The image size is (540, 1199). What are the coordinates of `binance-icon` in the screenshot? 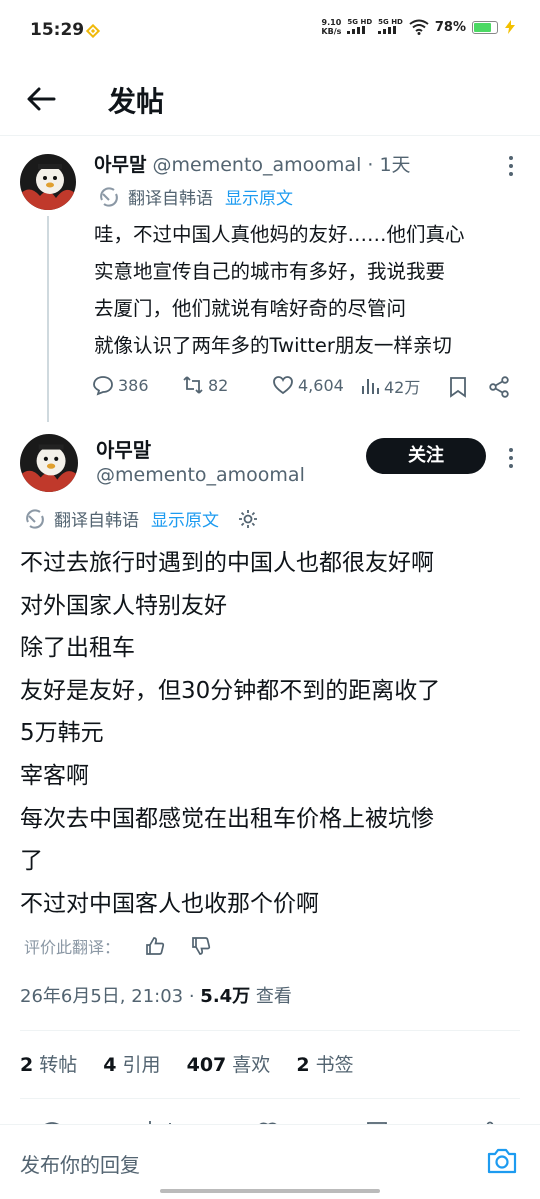 It's located at (93, 31).